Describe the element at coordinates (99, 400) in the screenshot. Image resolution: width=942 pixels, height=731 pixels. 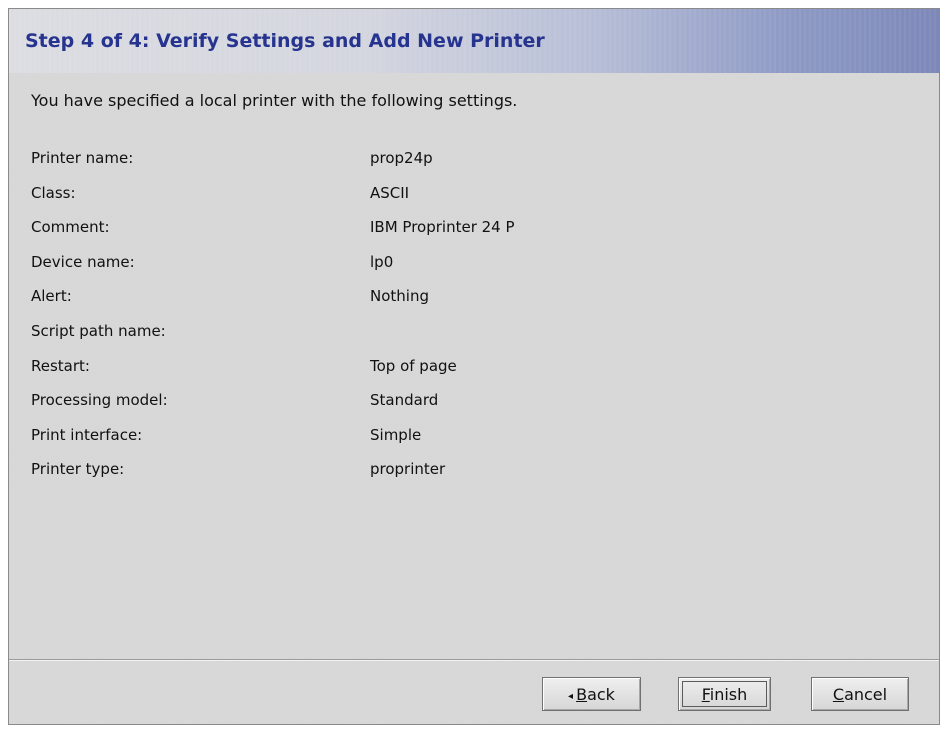
I see `setting-label: Processing model:` at that location.